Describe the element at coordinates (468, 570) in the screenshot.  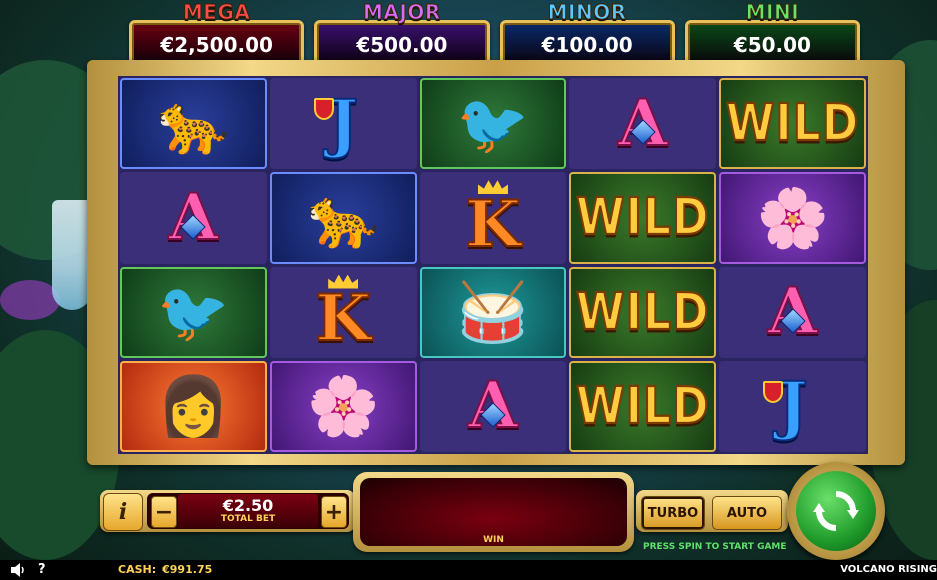
I see `status-bar: ? CASH: €991.75 VOLCANO RISING` at that location.